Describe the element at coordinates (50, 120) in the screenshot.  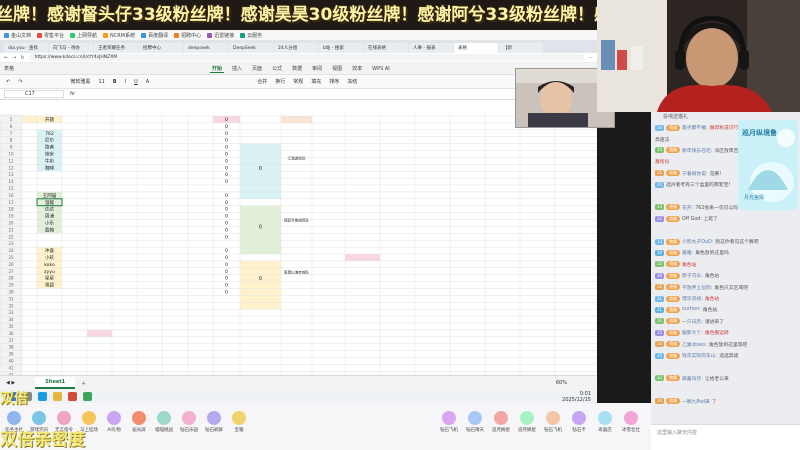
I see `player-name-cell: 开题` at that location.